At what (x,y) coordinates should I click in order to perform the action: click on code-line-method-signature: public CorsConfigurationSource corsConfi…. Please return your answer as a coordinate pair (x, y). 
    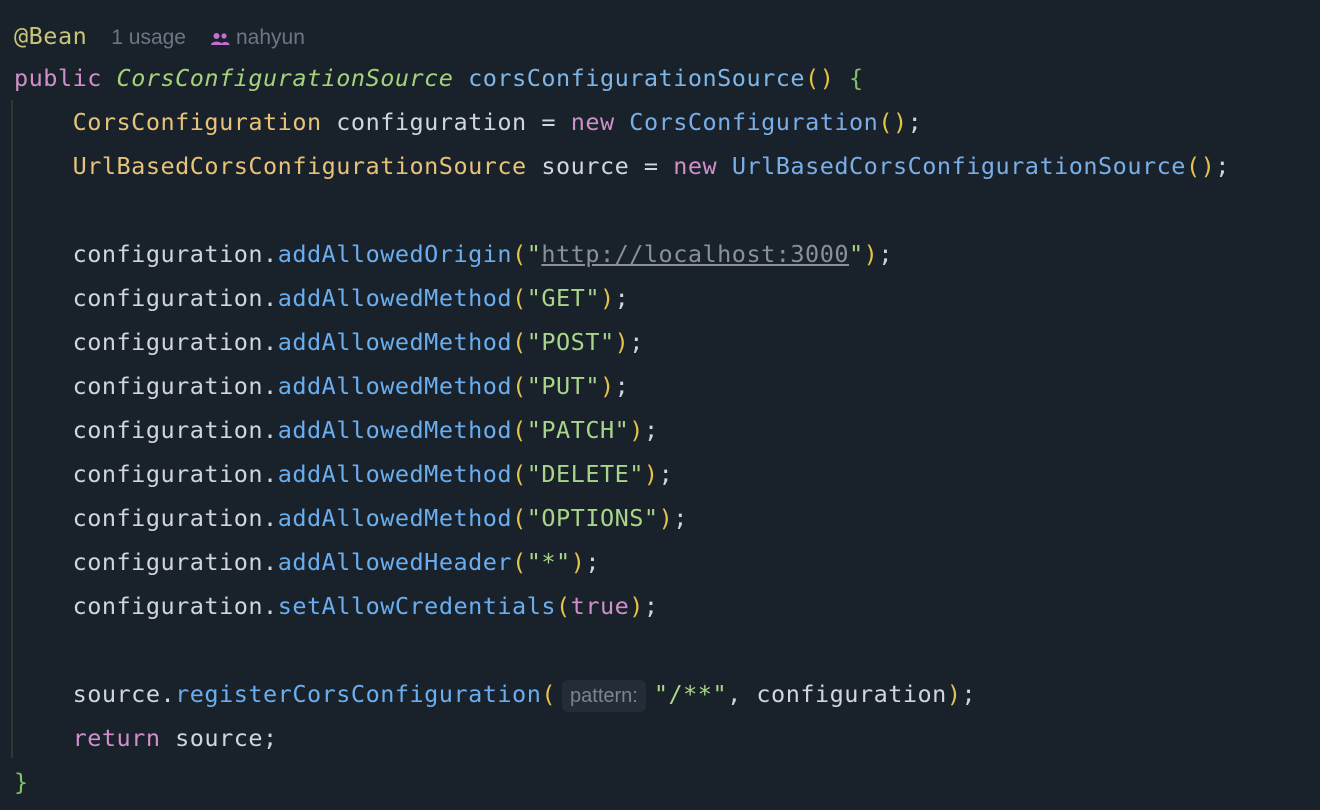
    Looking at the image, I should click on (439, 78).